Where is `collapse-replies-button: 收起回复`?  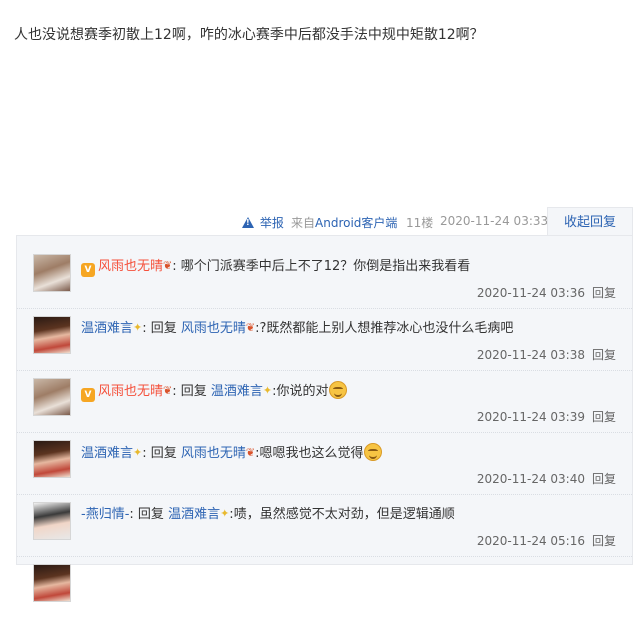 collapse-replies-button: 收起回复 is located at coordinates (590, 222).